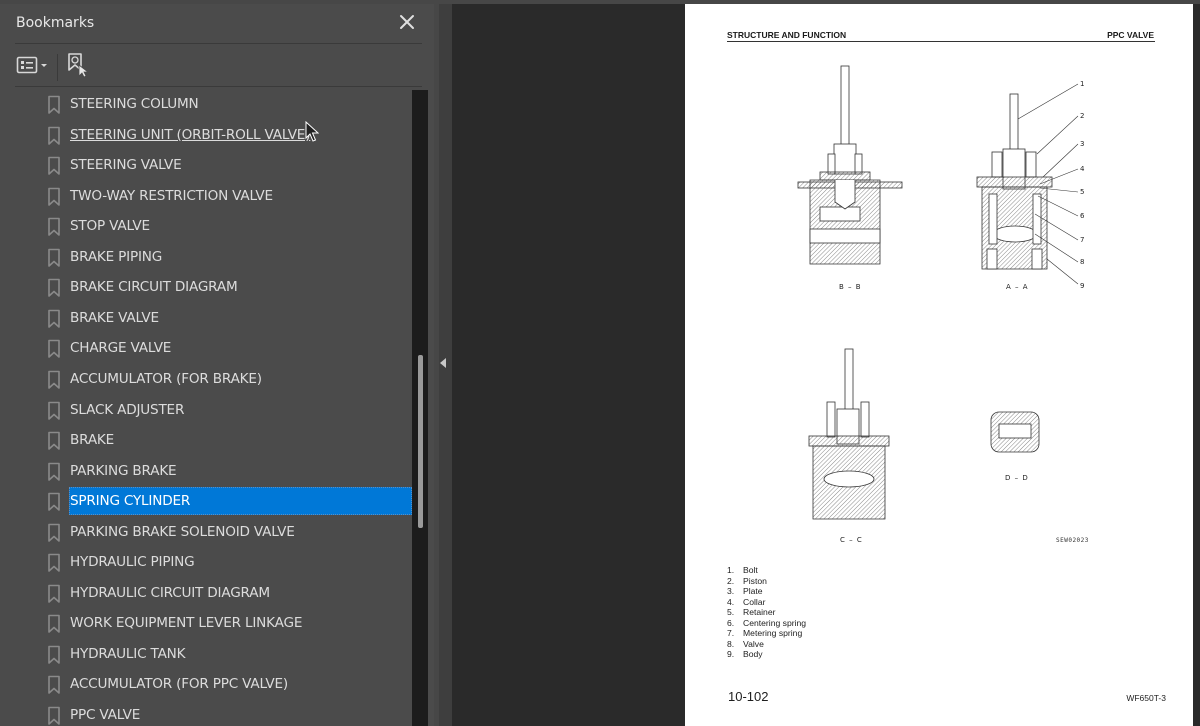 Image resolution: width=1200 pixels, height=726 pixels. I want to click on bookmark-item: STEERING UNIT (ORBIT-ROLL VALVE), so click(206, 136).